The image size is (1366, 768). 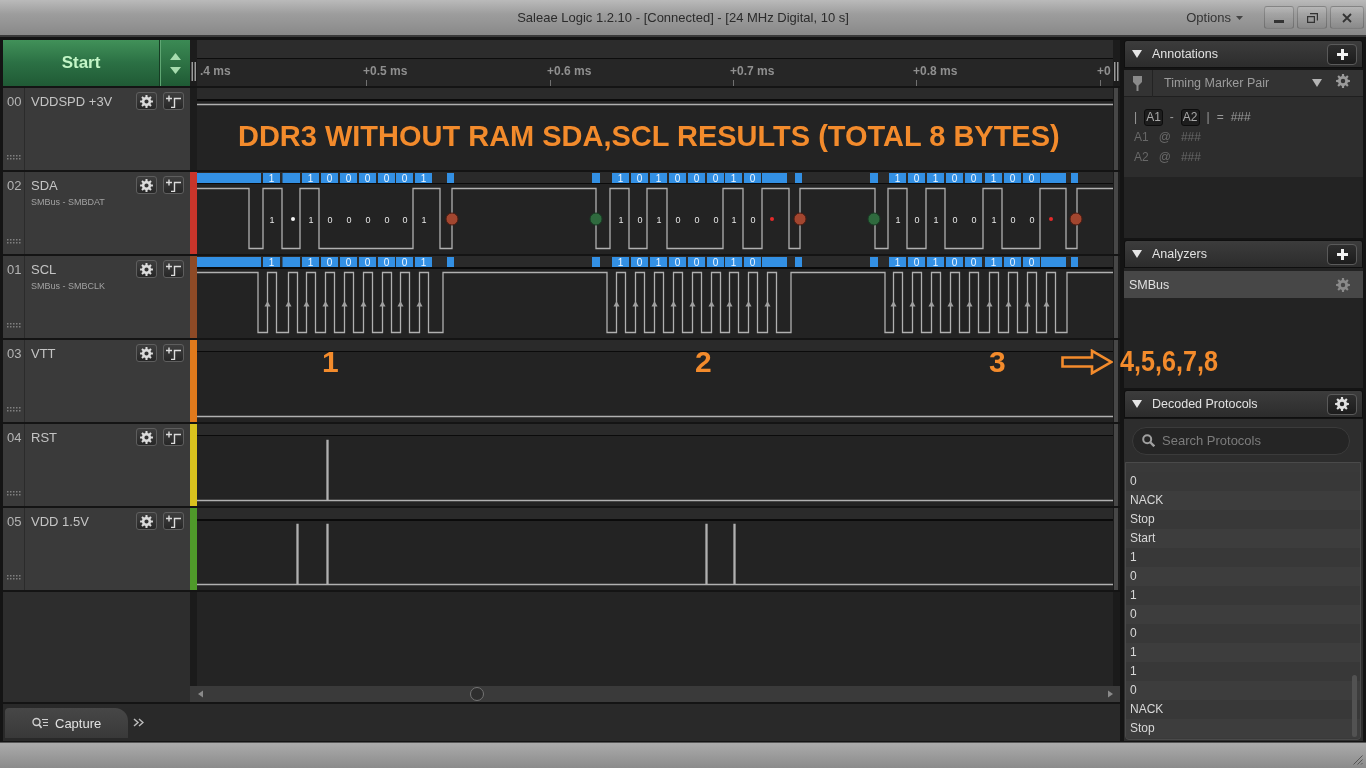 I want to click on options-menu: Options, so click(x=1214, y=17).